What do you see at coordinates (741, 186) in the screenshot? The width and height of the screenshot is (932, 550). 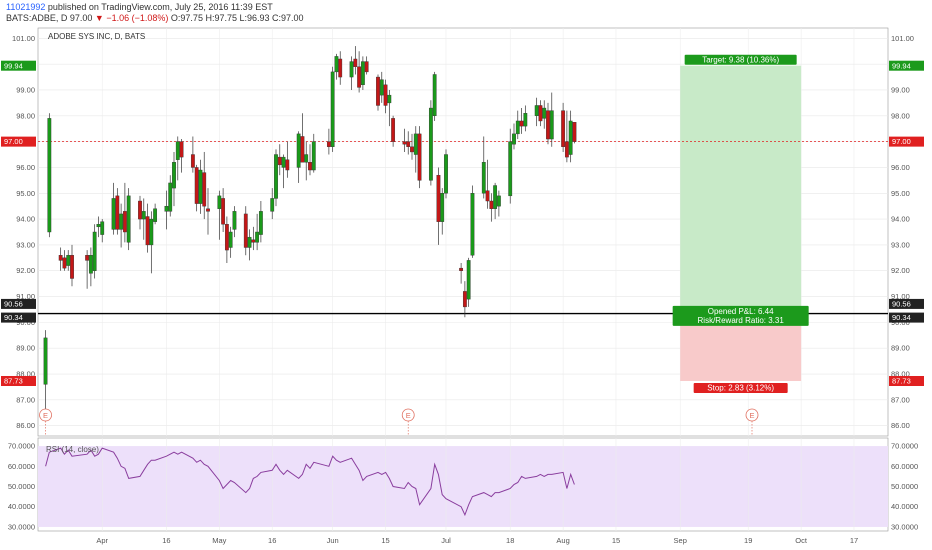 I see `target-zone` at bounding box center [741, 186].